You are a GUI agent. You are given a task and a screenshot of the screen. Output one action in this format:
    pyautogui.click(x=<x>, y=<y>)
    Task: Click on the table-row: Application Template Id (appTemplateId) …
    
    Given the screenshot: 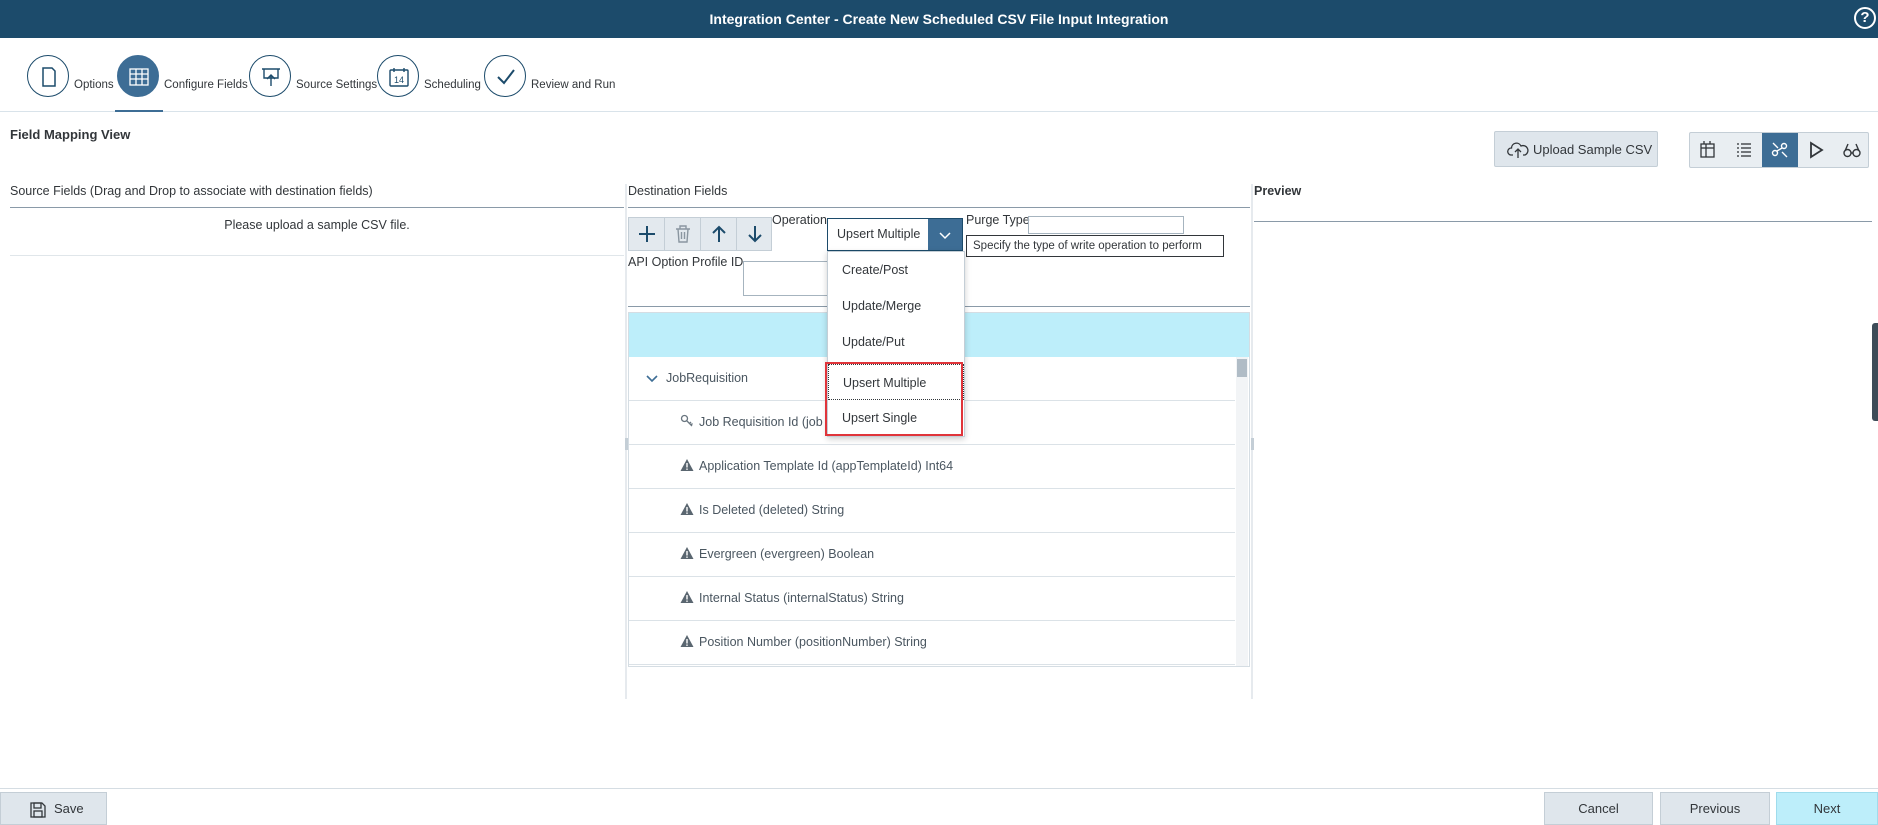 What is the action you would take?
    pyautogui.click(x=932, y=467)
    